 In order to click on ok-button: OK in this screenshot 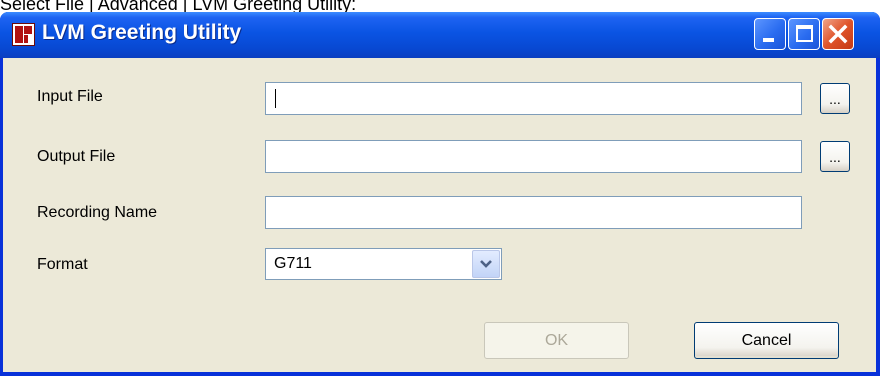, I will do `click(556, 340)`.